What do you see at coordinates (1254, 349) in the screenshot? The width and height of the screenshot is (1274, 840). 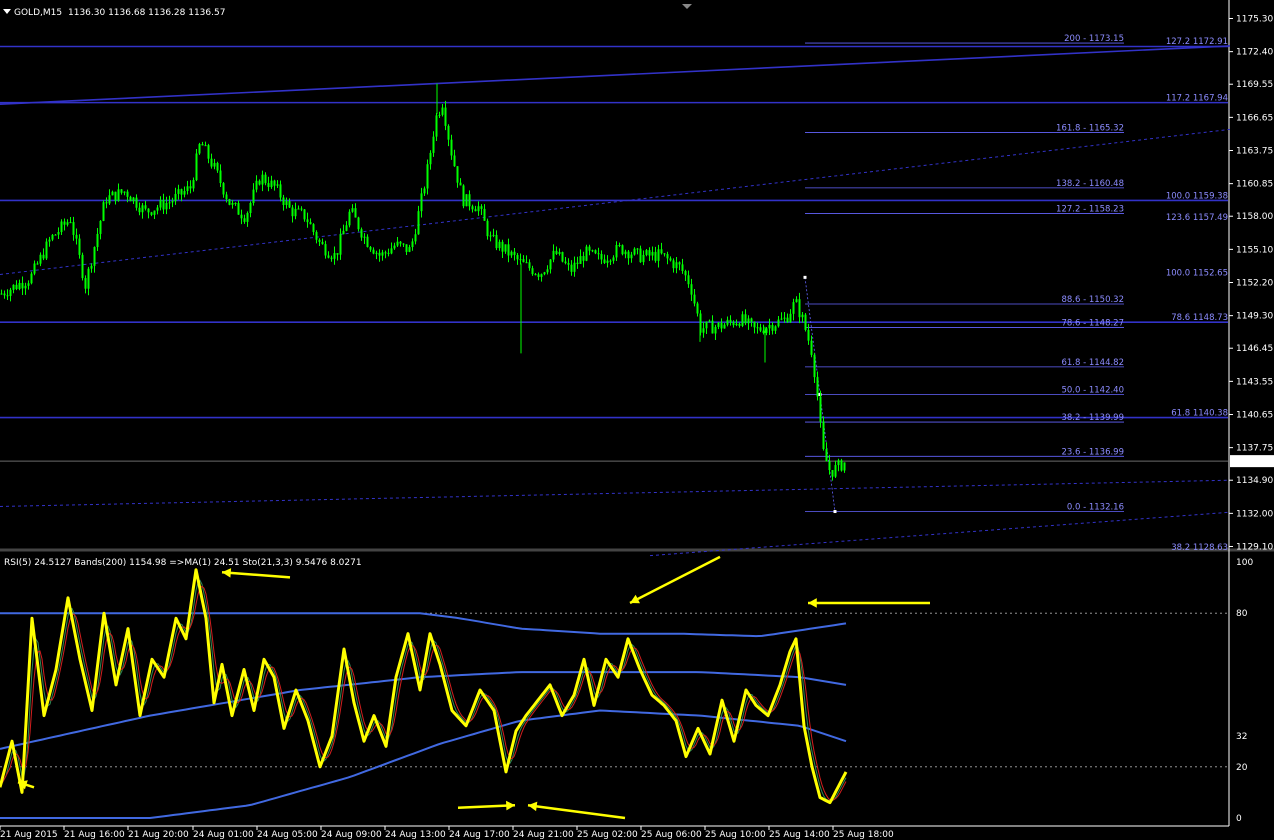 I see `price-tick-label: 1146.45` at bounding box center [1254, 349].